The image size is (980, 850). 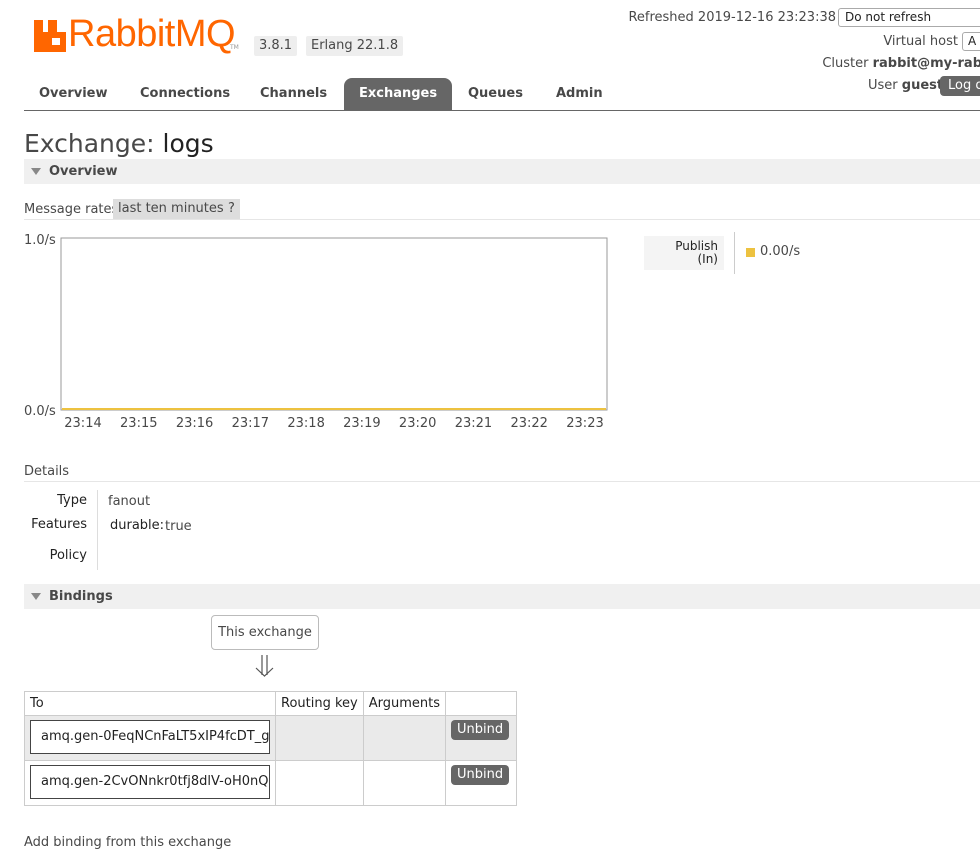 I want to click on bindings-header-row: To Routing key Arguments, so click(x=271, y=703).